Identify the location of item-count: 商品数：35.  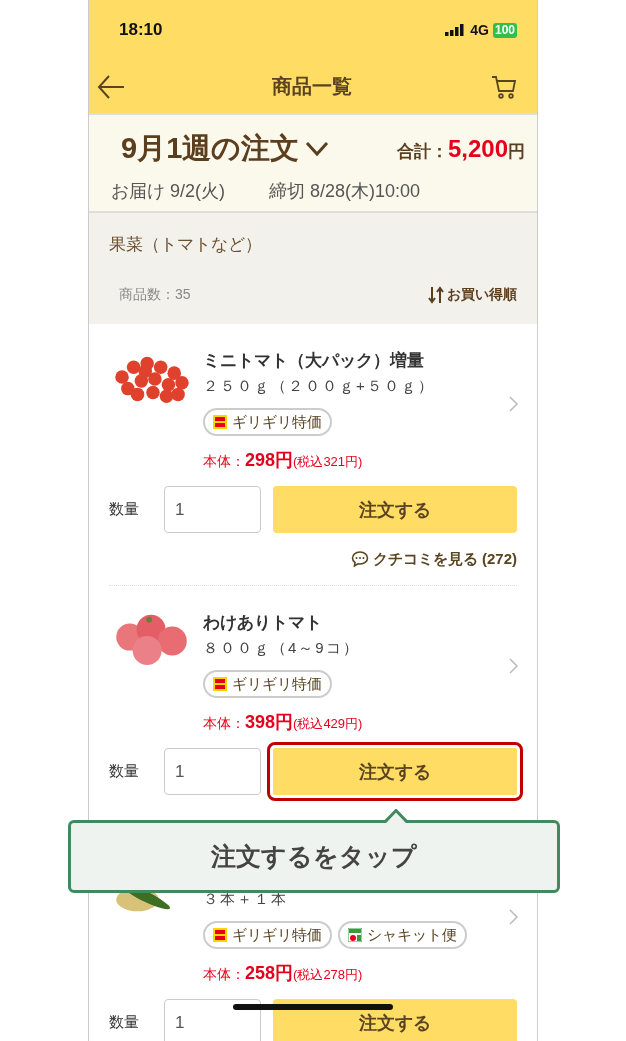
(155, 295).